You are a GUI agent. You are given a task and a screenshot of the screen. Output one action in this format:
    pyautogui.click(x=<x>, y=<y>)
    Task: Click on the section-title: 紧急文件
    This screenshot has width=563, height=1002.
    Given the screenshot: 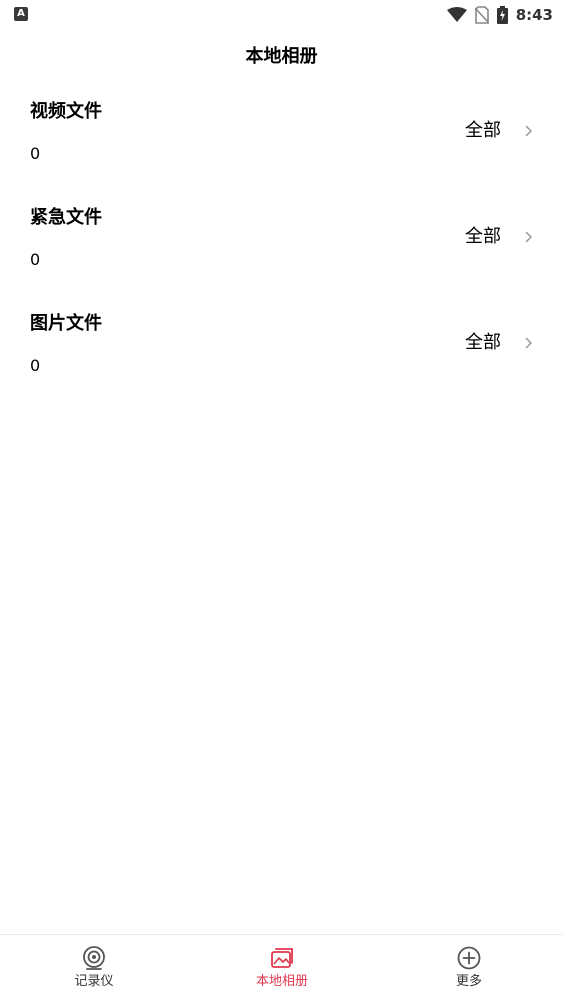 What is the action you would take?
    pyautogui.click(x=66, y=217)
    